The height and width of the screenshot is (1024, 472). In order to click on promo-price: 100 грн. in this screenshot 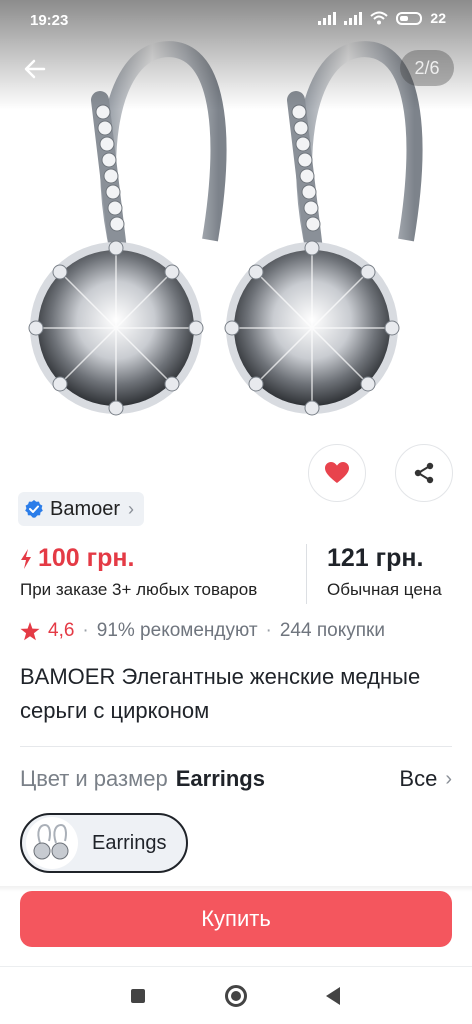, I will do `click(138, 558)`.